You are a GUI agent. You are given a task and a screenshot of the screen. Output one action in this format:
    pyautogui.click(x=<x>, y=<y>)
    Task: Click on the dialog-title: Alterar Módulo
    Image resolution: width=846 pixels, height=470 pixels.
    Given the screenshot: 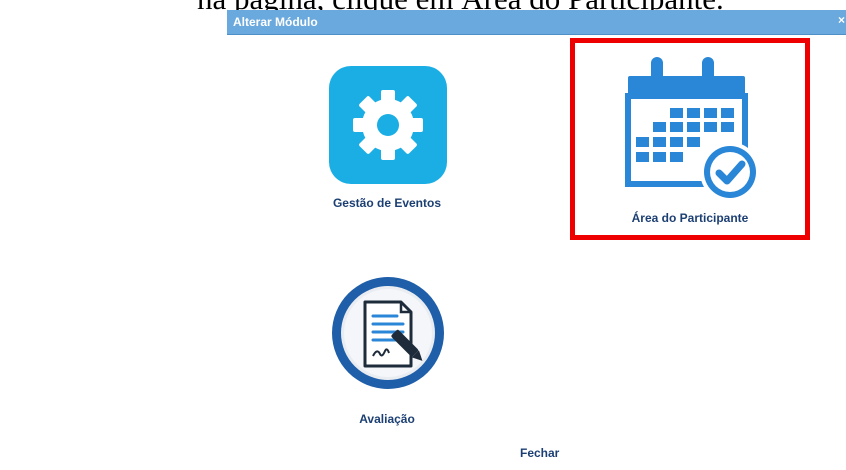 What is the action you would take?
    pyautogui.click(x=275, y=22)
    